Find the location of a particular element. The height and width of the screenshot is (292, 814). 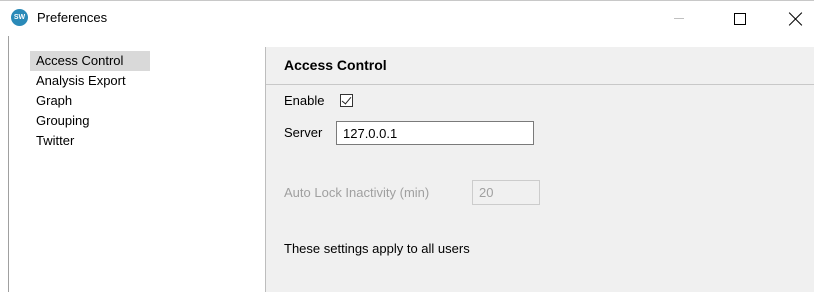

panel-title: Access Control is located at coordinates (335, 65).